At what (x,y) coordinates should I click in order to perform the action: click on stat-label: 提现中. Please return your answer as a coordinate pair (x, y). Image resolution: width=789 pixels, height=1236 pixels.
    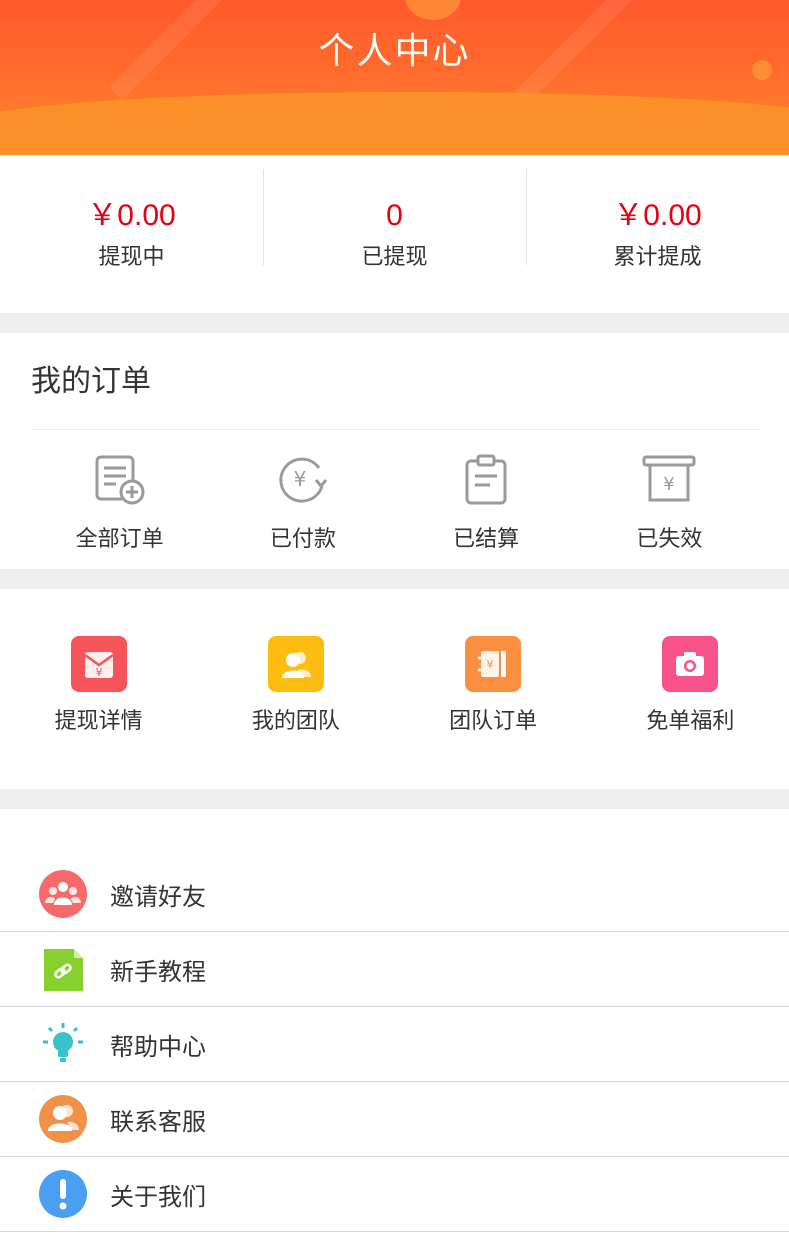
    Looking at the image, I should click on (131, 257).